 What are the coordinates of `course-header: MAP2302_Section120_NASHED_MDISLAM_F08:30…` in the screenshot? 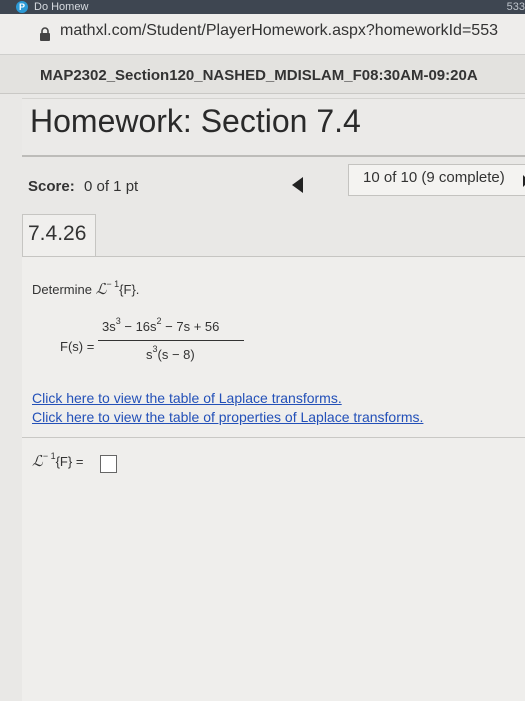 It's located at (262, 74).